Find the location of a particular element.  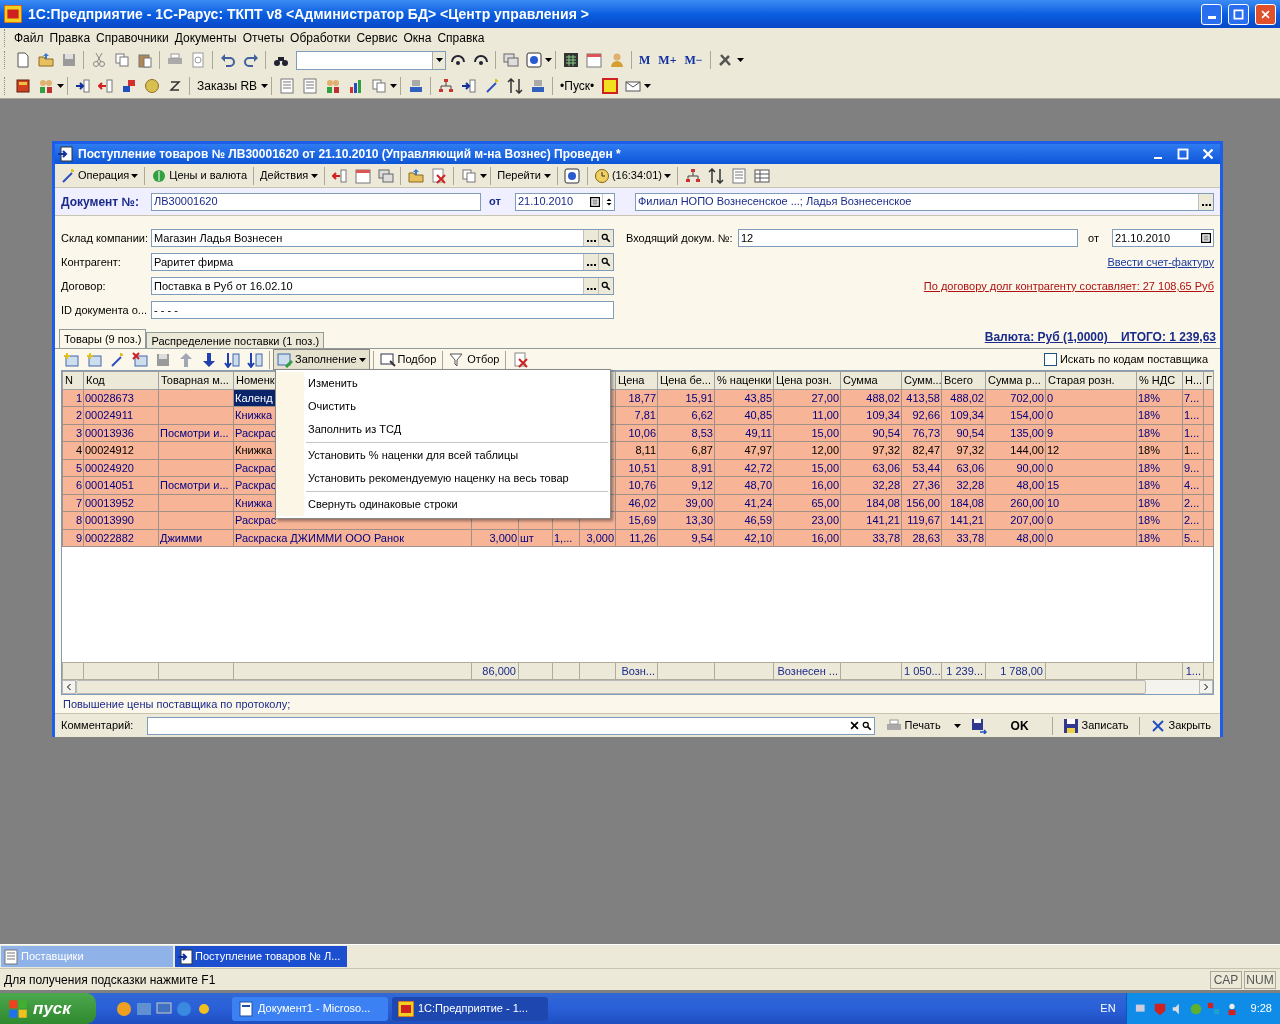

calendar-icon is located at coordinates (595, 201).